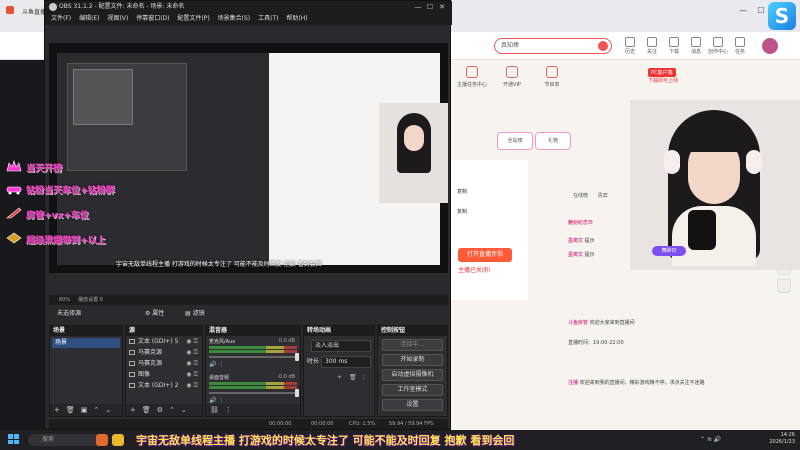 The height and width of the screenshot is (450, 800). I want to click on source-item: 文本 (GDI+) 5 ◉ ⚿, so click(164, 341).